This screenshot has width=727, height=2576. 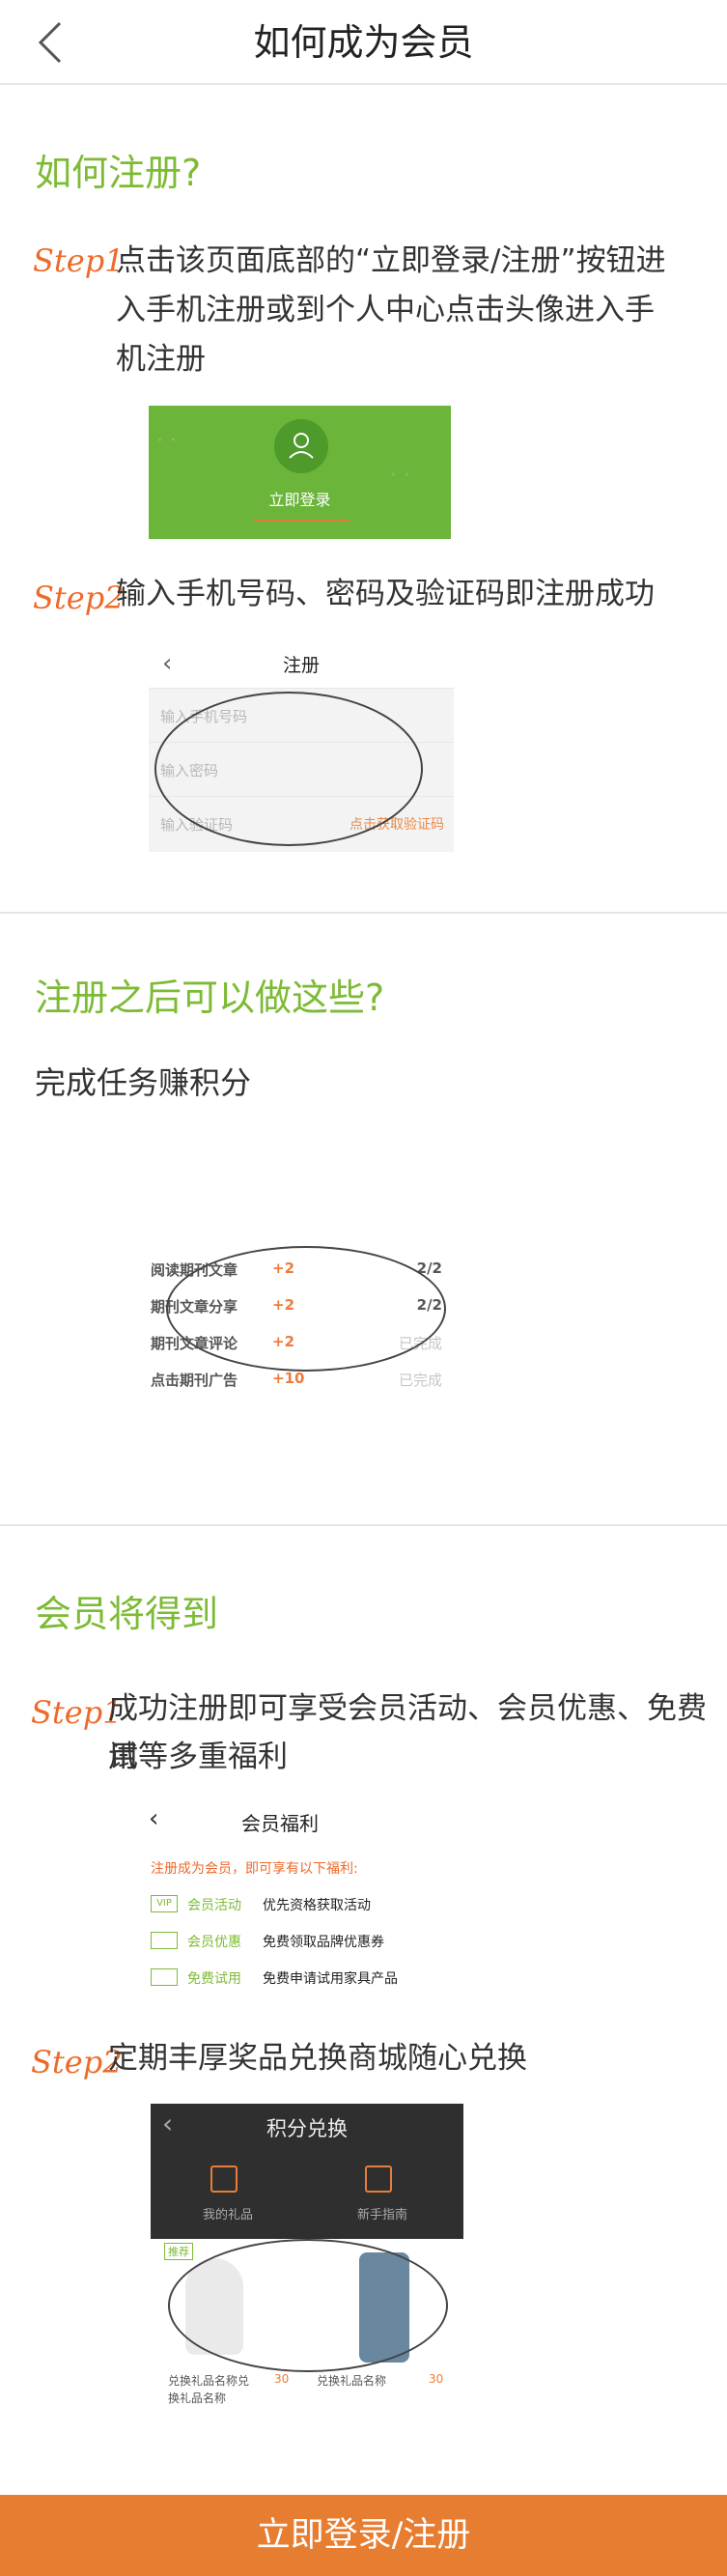 What do you see at coordinates (198, 1757) in the screenshot?
I see `member-step1-text-line2: 用等多重福利` at bounding box center [198, 1757].